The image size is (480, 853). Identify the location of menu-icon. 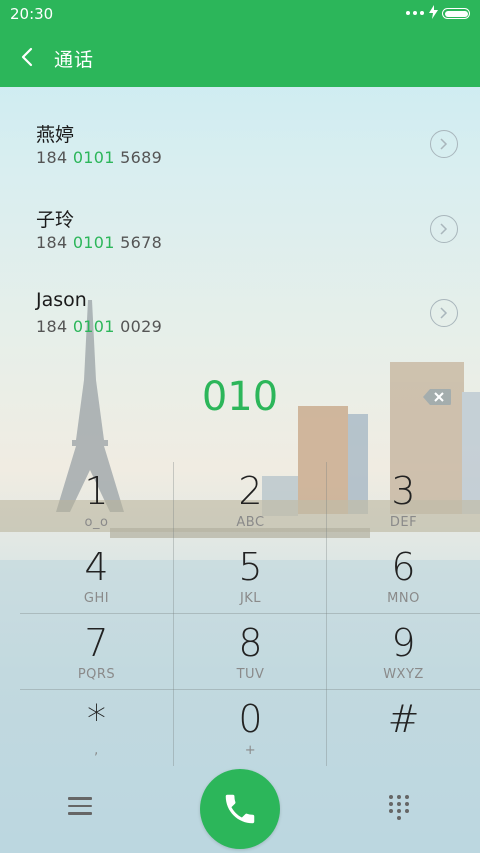
(80, 808).